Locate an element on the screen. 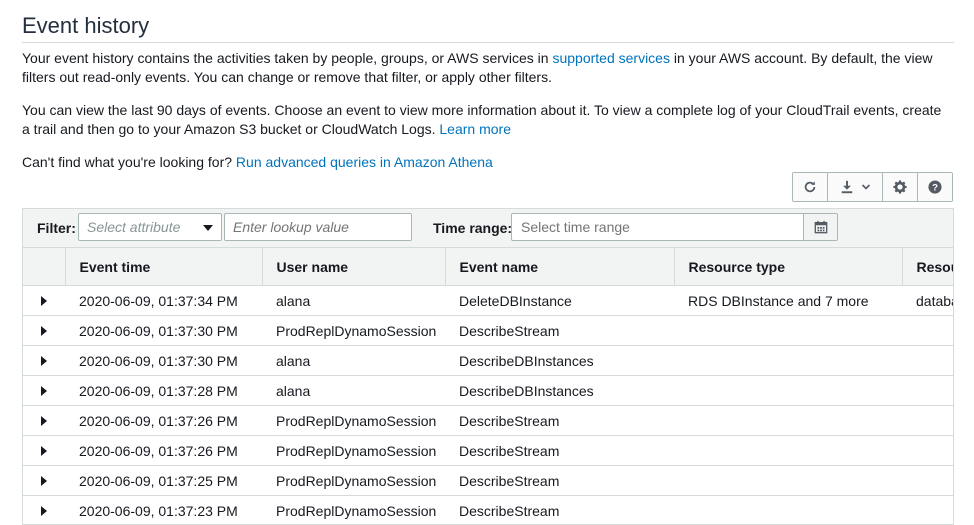 This screenshot has width=974, height=525. table-toolbar: ? is located at coordinates (872, 187).